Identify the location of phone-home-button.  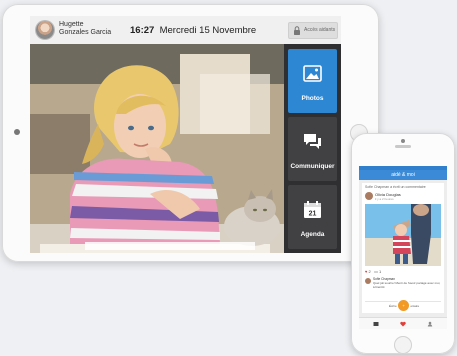
(403, 345).